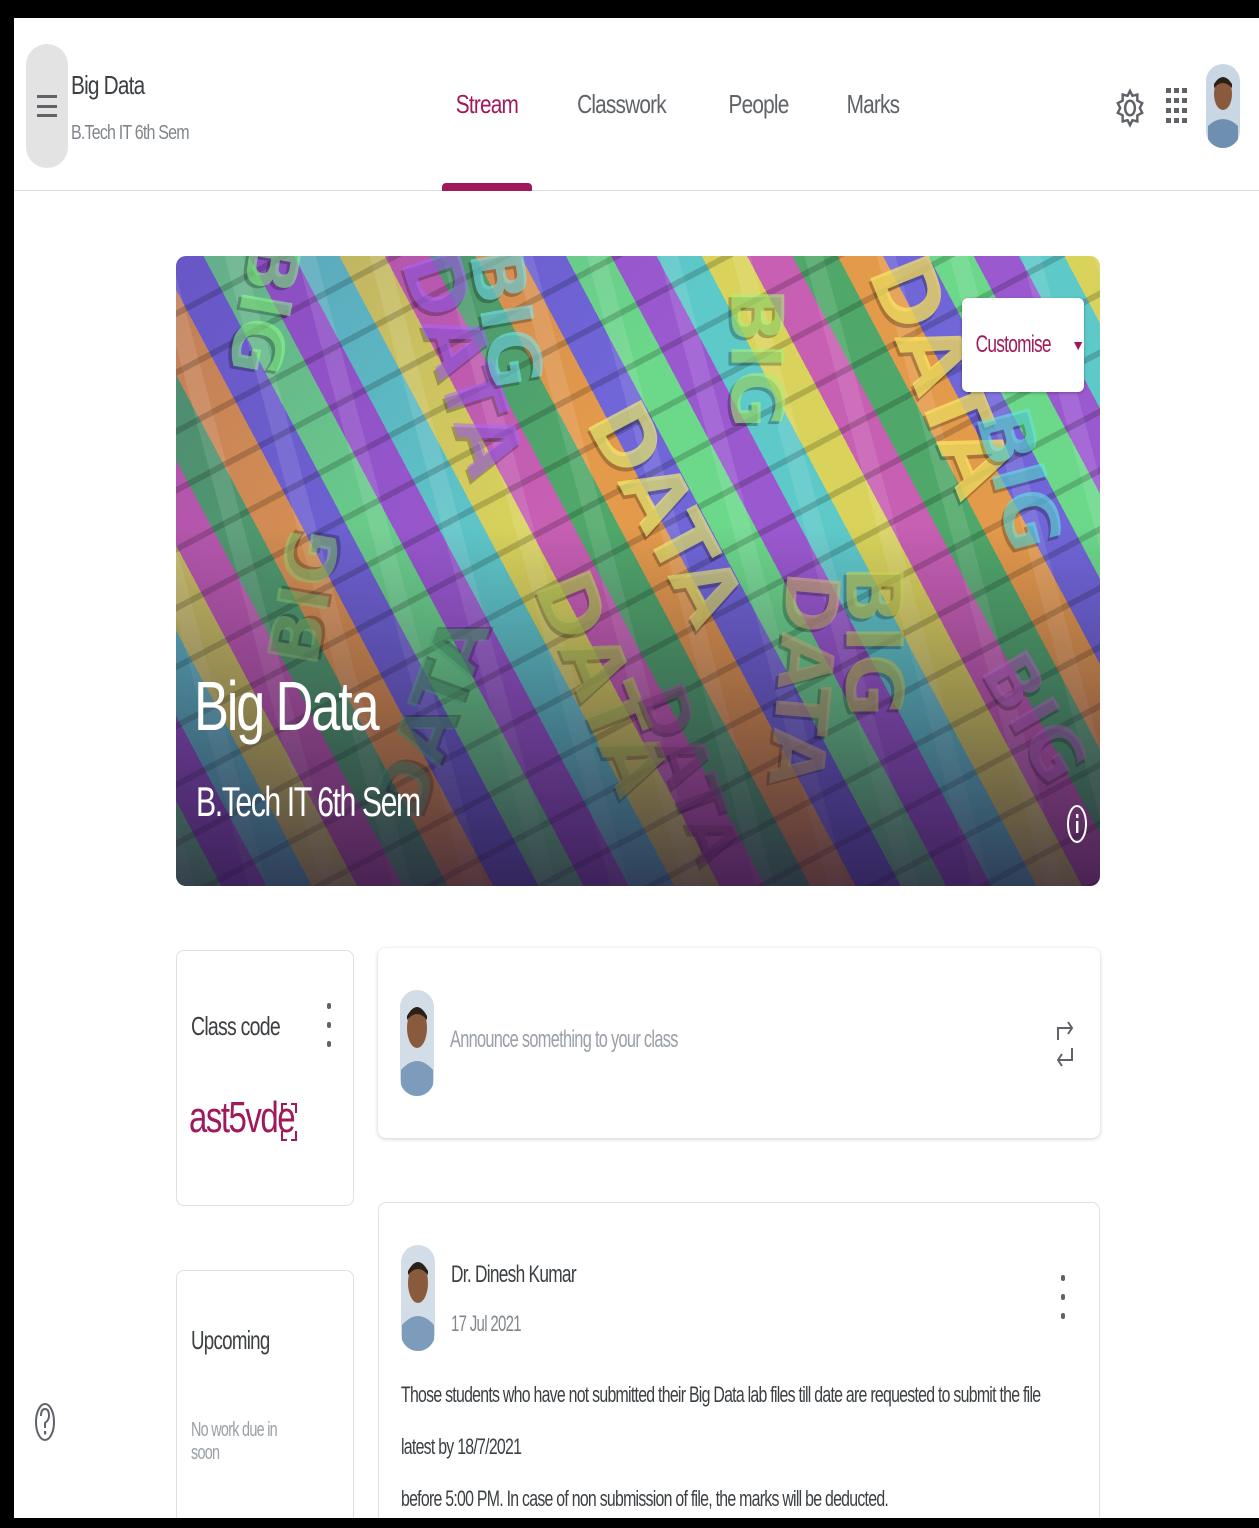 This screenshot has width=1259, height=1528. What do you see at coordinates (1013, 344) in the screenshot?
I see `customise-label: Customise` at bounding box center [1013, 344].